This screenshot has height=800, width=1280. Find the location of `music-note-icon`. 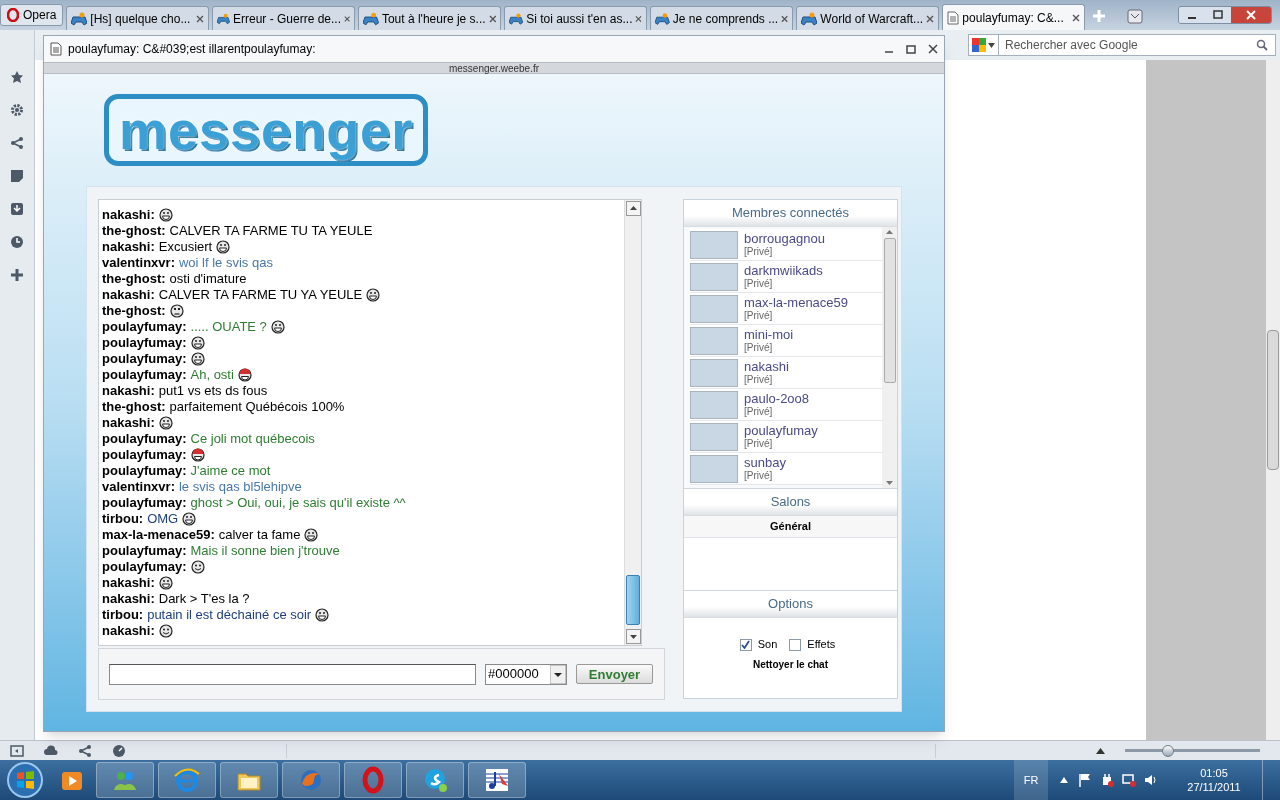

music-note-icon is located at coordinates (497, 780).